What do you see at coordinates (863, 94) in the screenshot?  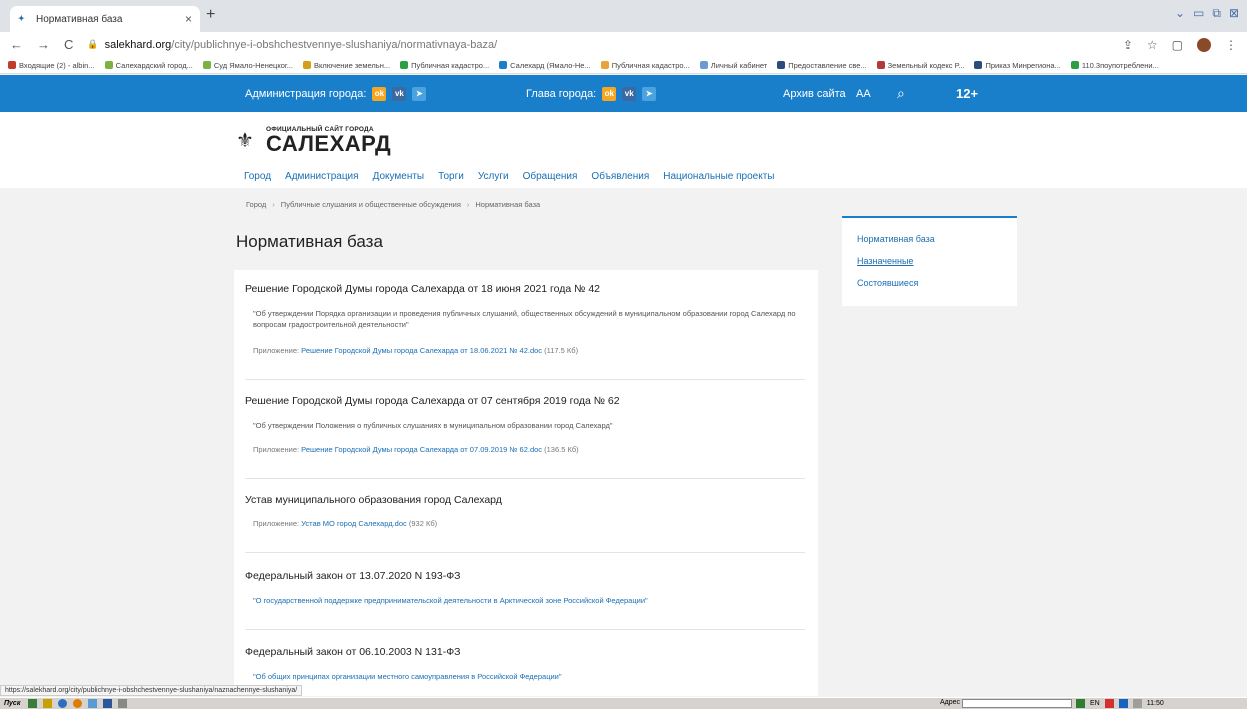 I see `font-size-button: AA` at bounding box center [863, 94].